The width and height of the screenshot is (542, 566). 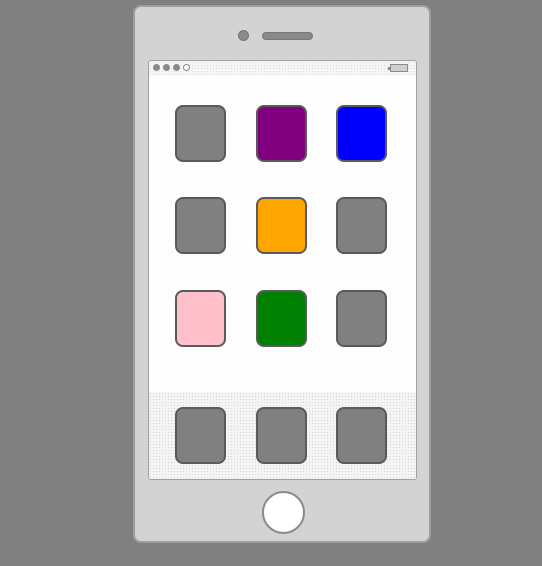 What do you see at coordinates (283, 512) in the screenshot?
I see `home-button` at bounding box center [283, 512].